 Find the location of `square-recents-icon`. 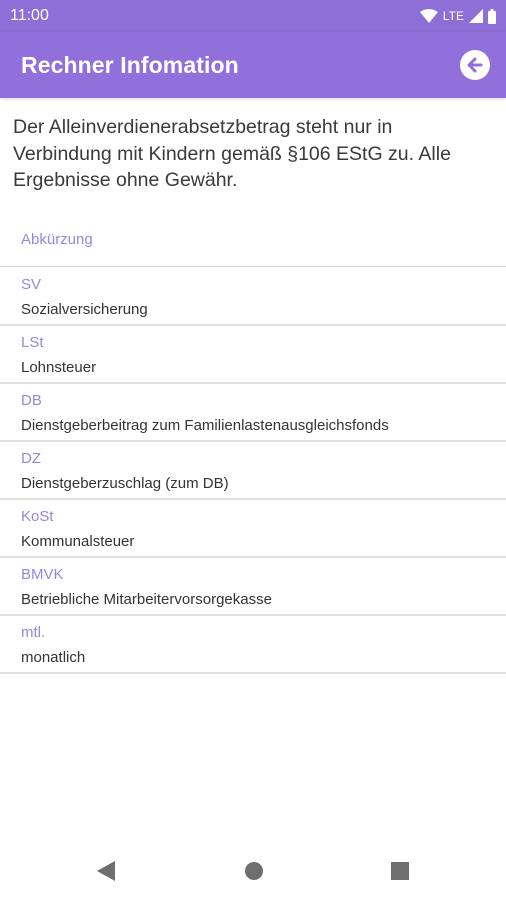

square-recents-icon is located at coordinates (400, 871).